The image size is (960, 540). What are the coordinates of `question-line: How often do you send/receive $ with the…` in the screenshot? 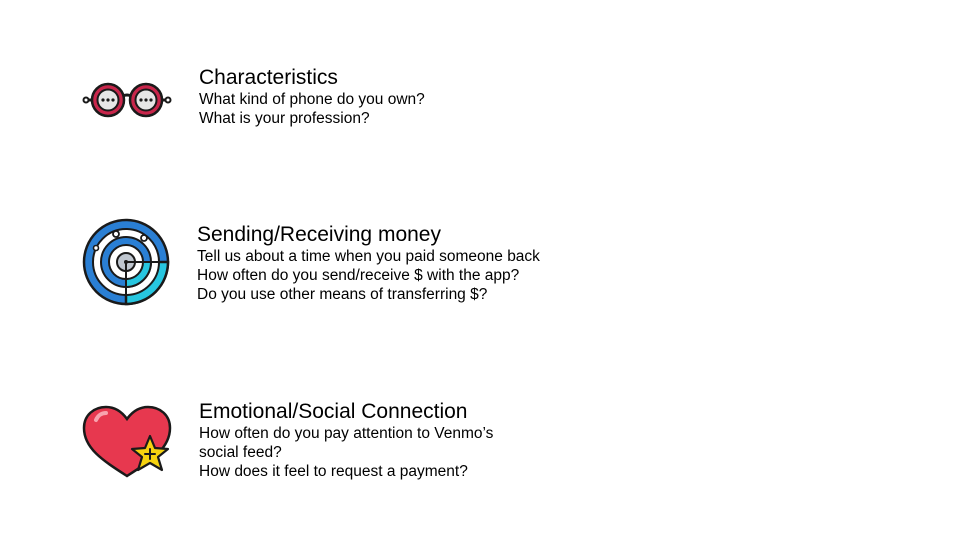 It's located at (358, 275).